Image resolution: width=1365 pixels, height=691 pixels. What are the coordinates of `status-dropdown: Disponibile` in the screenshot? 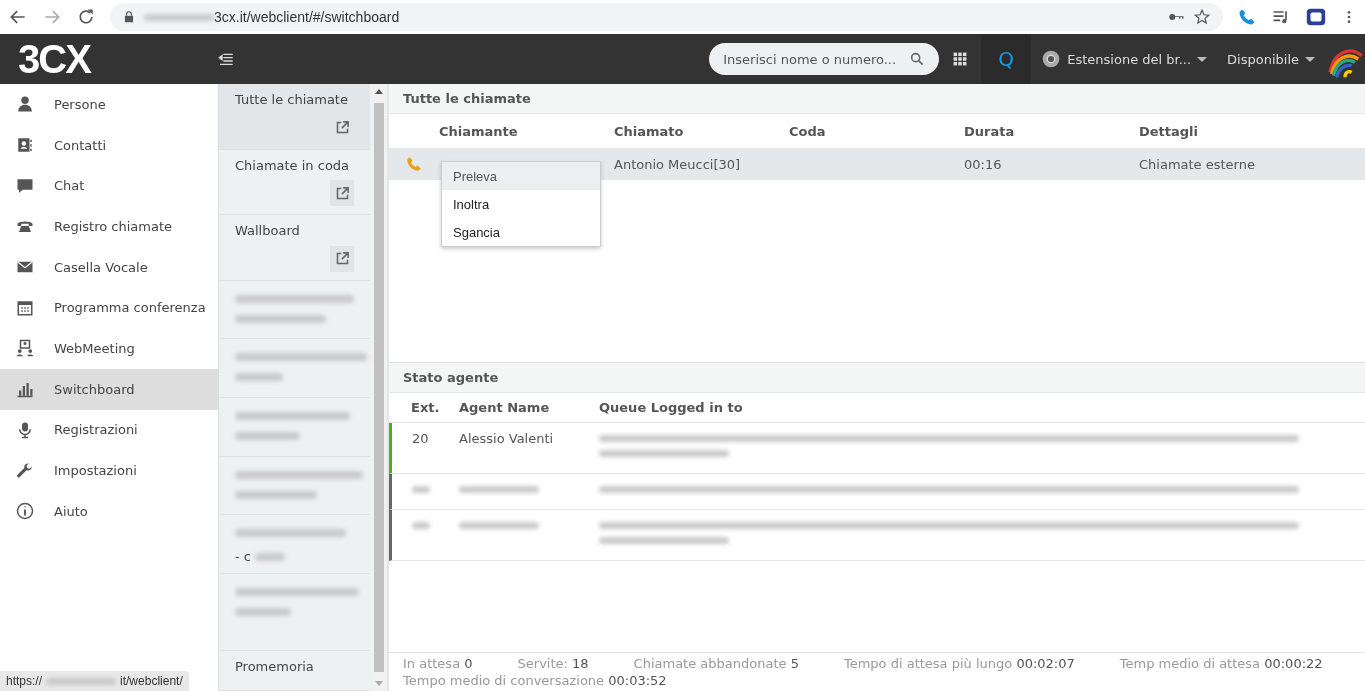 It's located at (1271, 59).